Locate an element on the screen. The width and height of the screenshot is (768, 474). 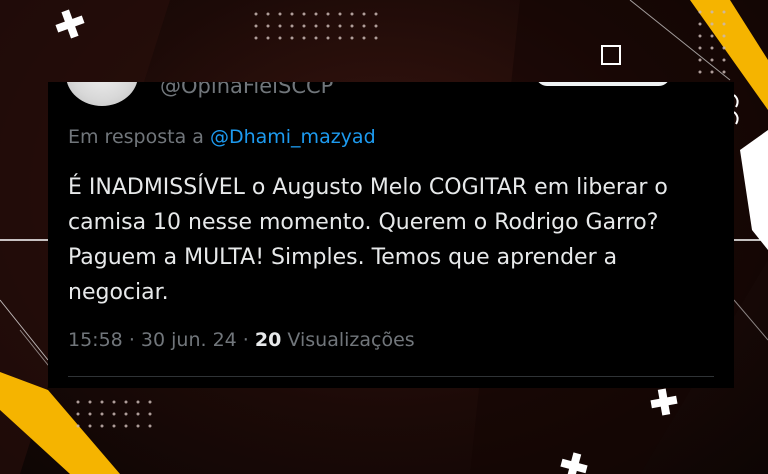
reply-to-handle: @Dhami_mazyad is located at coordinates (293, 137).